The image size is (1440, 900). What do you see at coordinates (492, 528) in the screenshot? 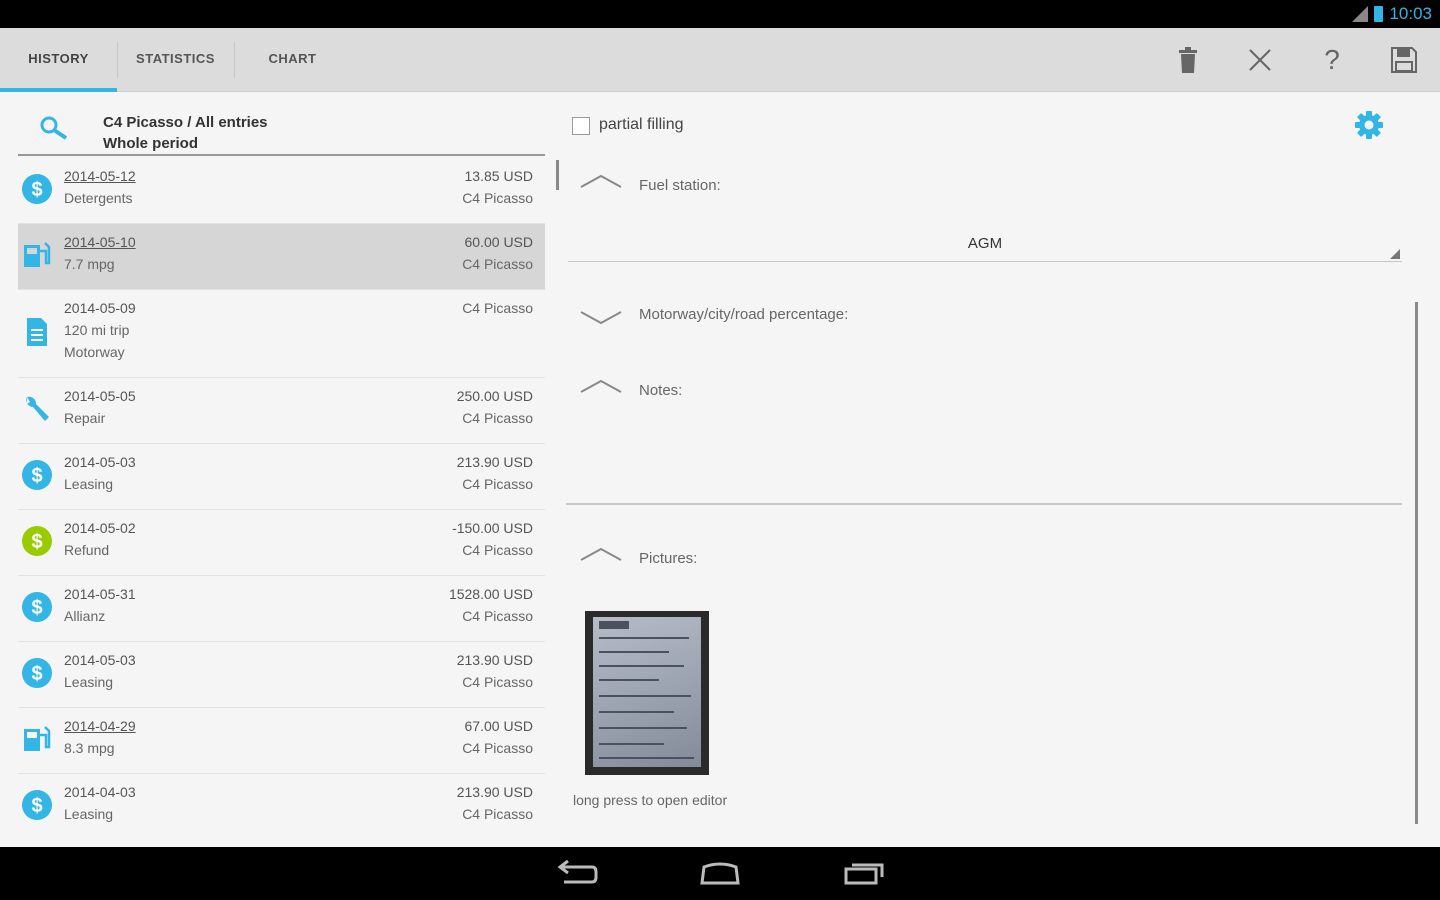
I see `entry-amount: -150.00 USD` at bounding box center [492, 528].